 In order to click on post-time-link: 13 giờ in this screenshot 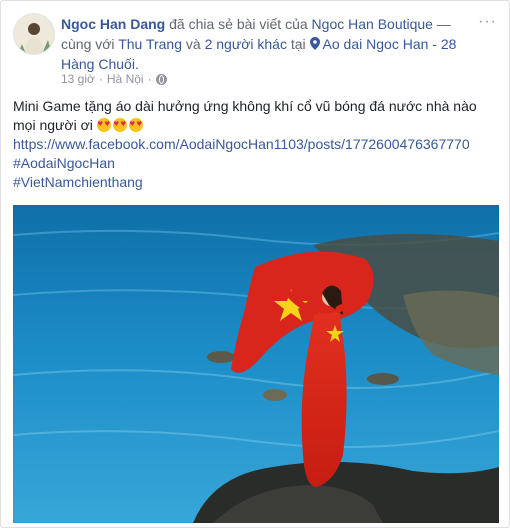, I will do `click(78, 79)`.